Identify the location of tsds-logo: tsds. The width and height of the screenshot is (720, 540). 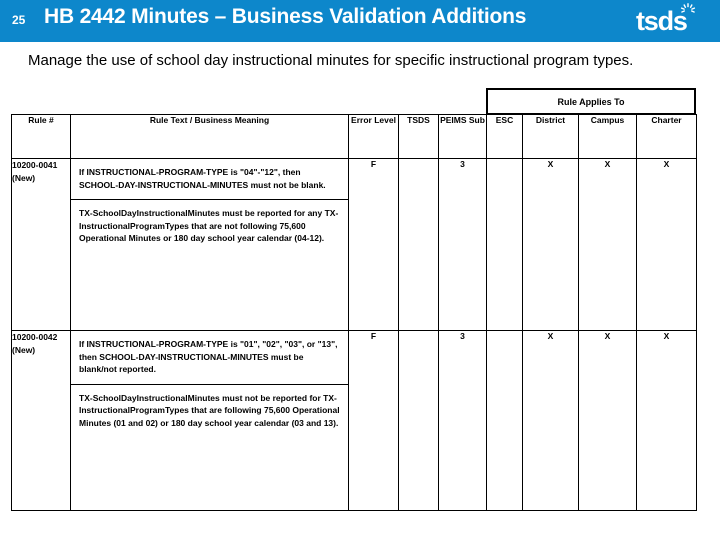
(672, 20).